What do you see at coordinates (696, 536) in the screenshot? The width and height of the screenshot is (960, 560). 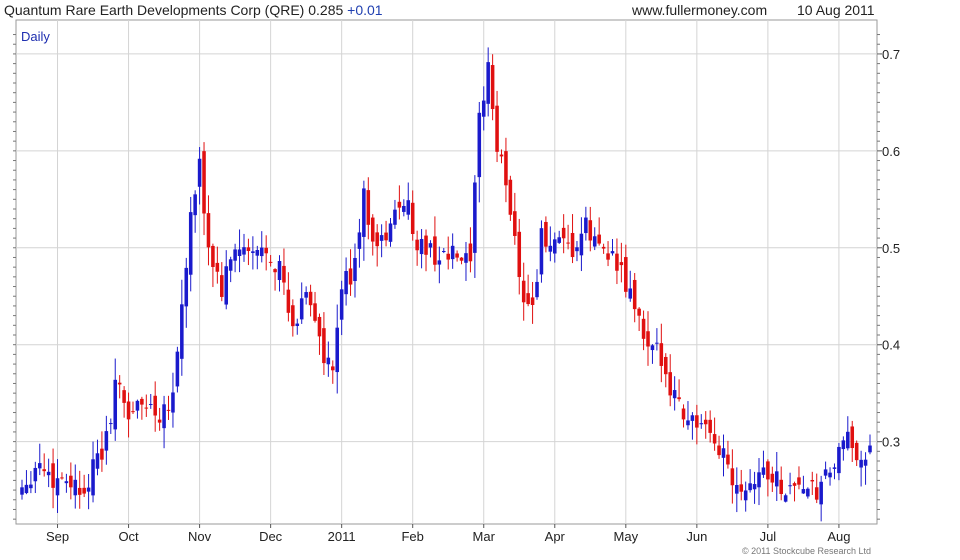 I see `x-tick-label: Jun` at bounding box center [696, 536].